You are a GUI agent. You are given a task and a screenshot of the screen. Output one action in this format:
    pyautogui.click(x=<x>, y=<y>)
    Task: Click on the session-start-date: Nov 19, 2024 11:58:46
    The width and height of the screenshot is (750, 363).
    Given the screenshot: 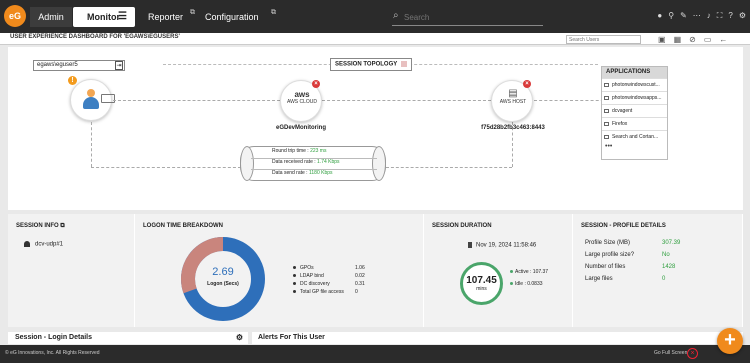 What is the action you would take?
    pyautogui.click(x=502, y=245)
    